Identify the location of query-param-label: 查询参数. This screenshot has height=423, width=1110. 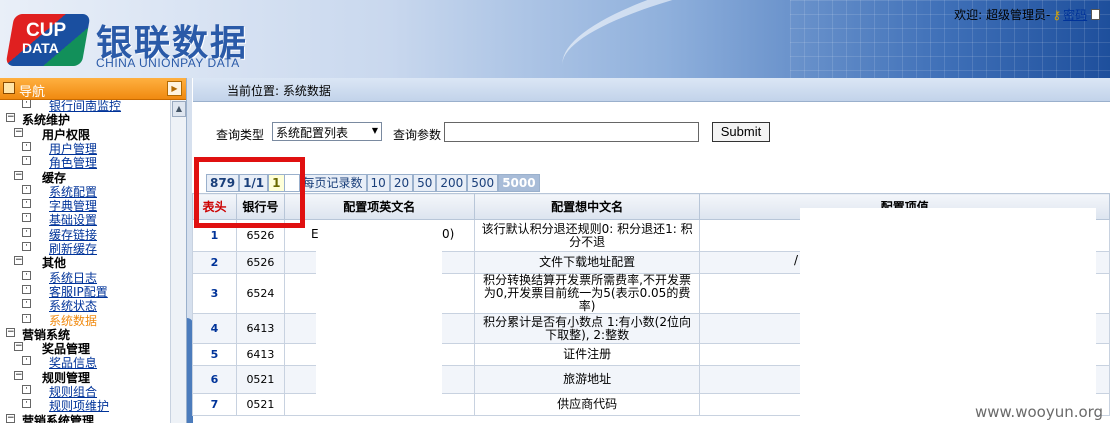
(417, 135).